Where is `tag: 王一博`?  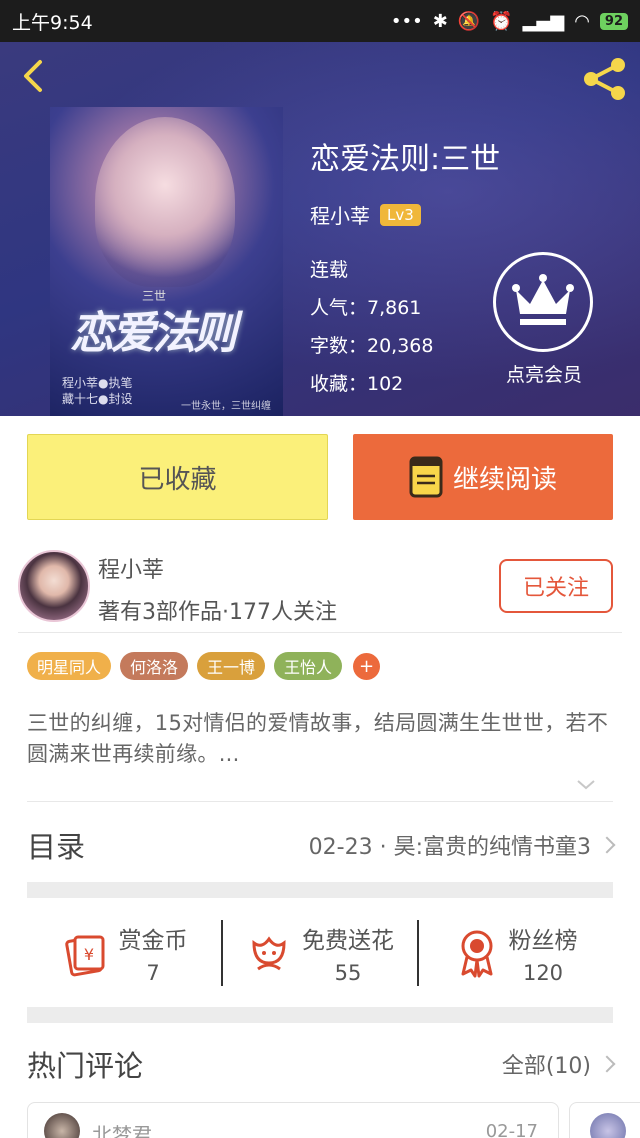 tag: 王一博 is located at coordinates (231, 666).